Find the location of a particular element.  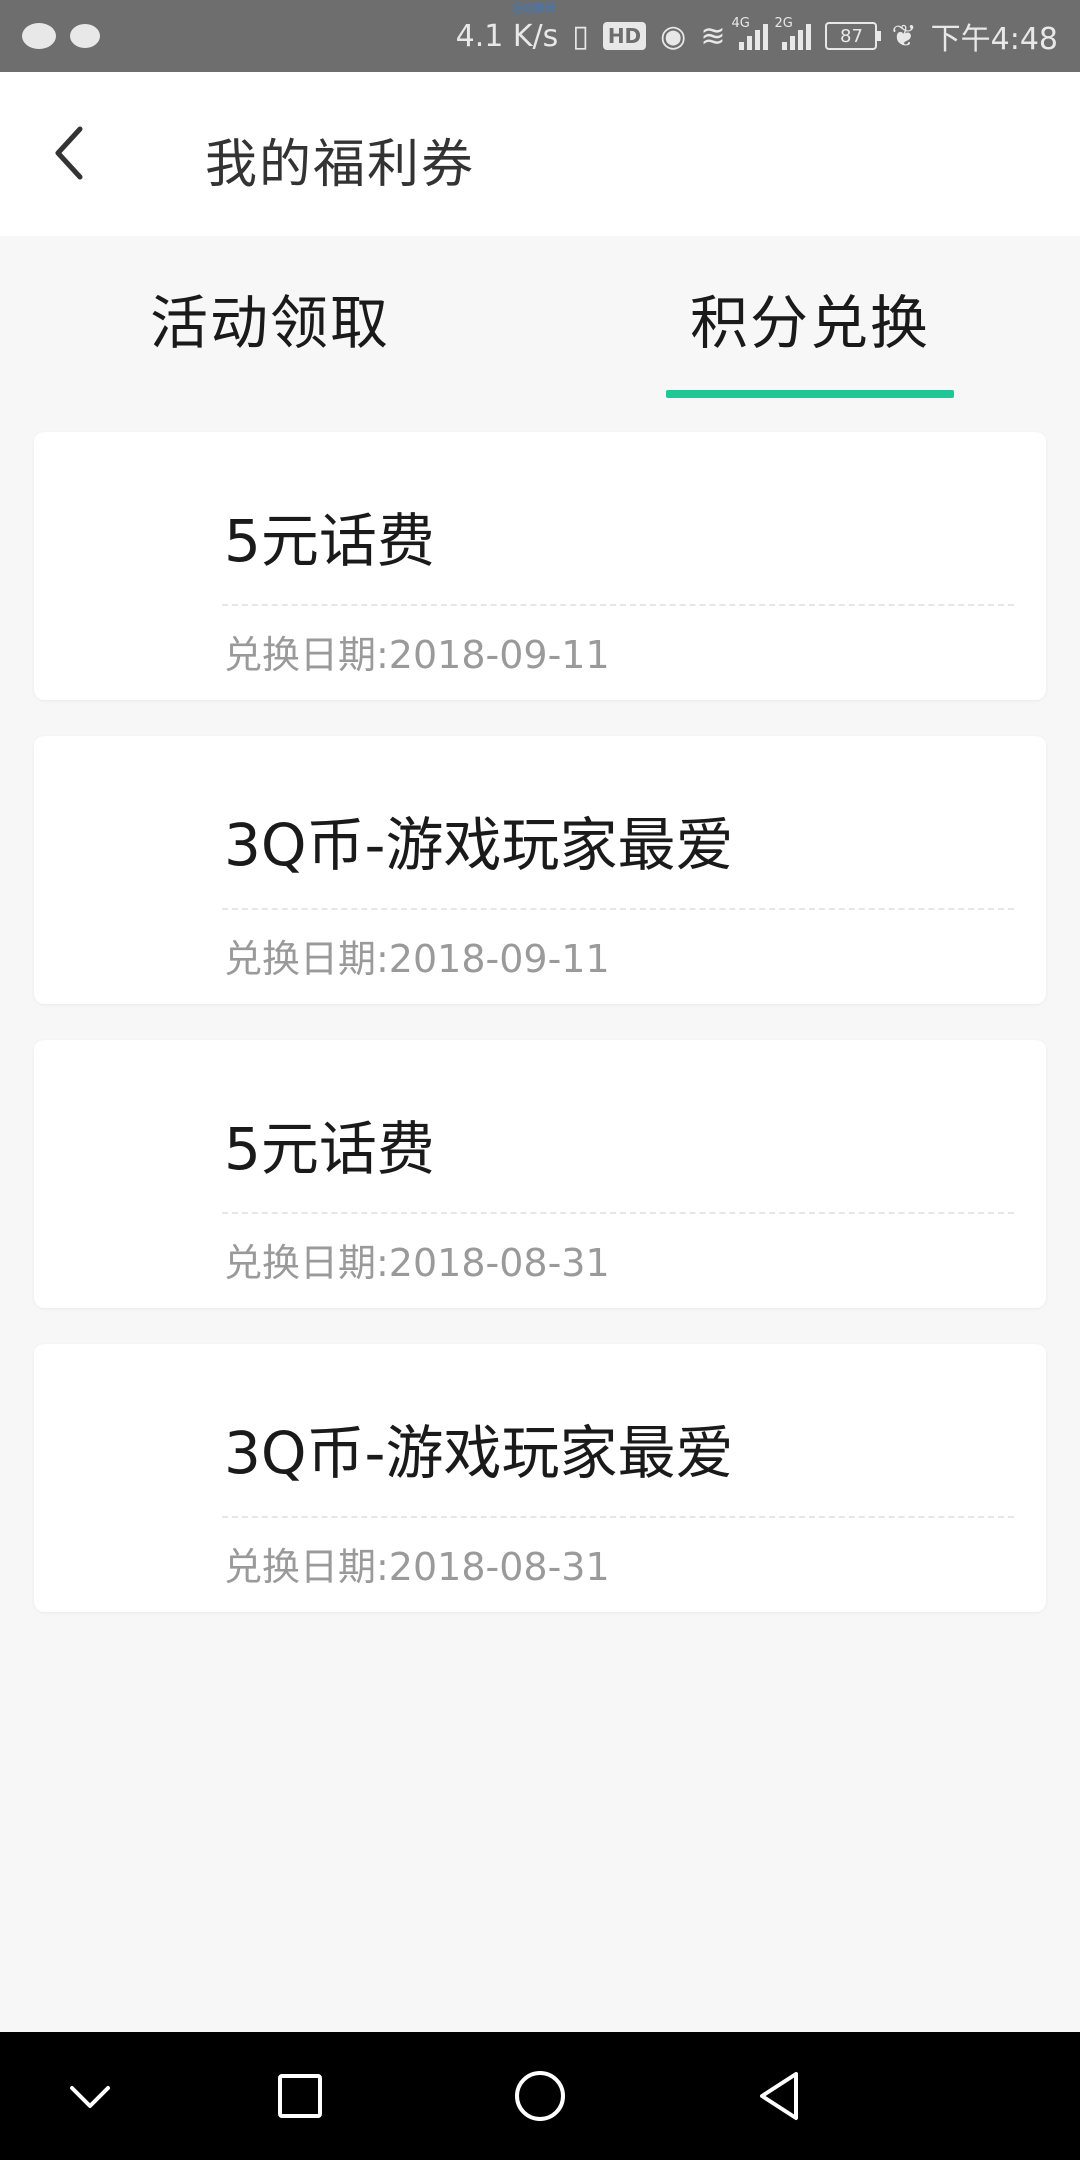

coupon-card: 3Q币-游戏玩家最爱 兑换日期:2018-09-11 is located at coordinates (540, 870).